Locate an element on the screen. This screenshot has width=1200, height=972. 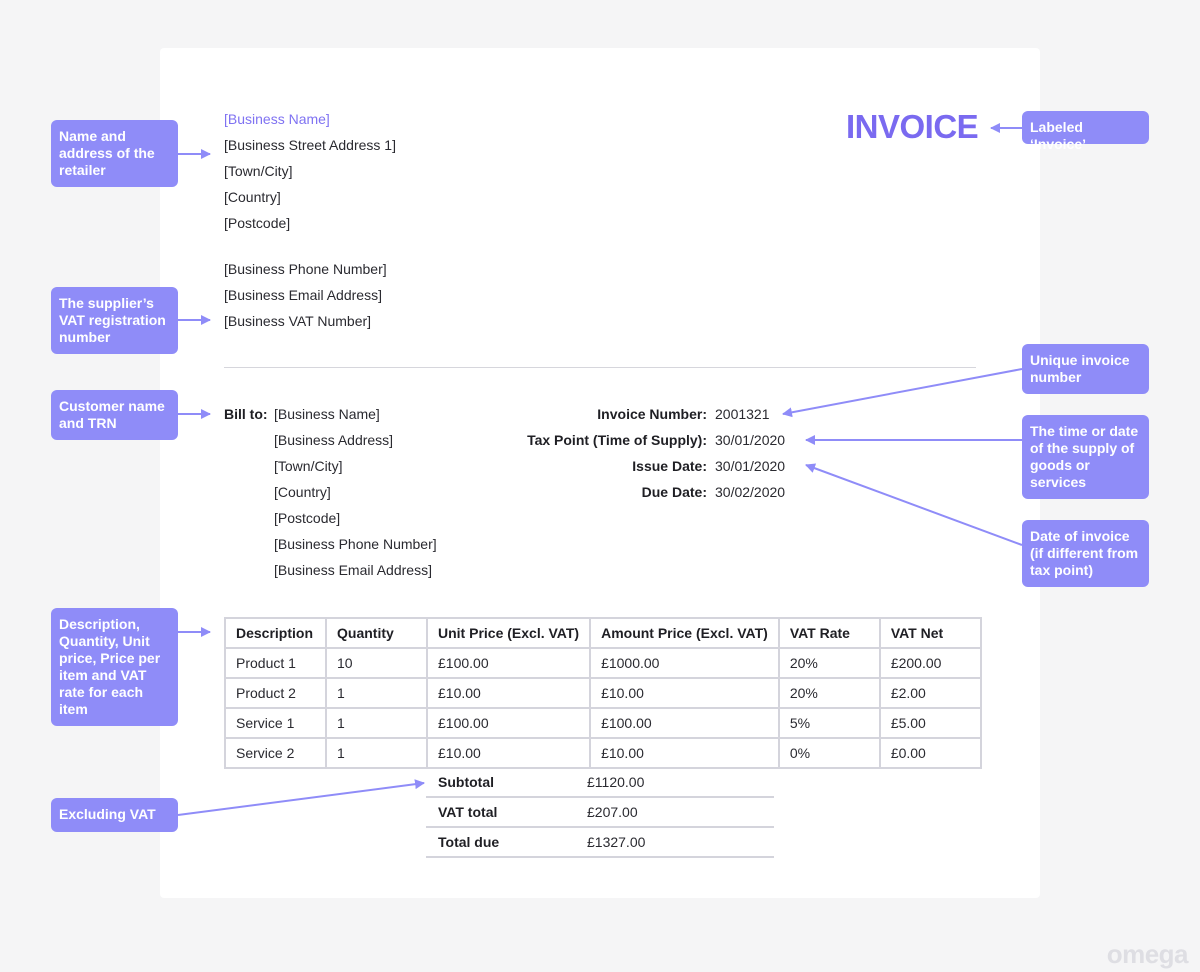
cell-amount-price: £1000.00 is located at coordinates (684, 663).